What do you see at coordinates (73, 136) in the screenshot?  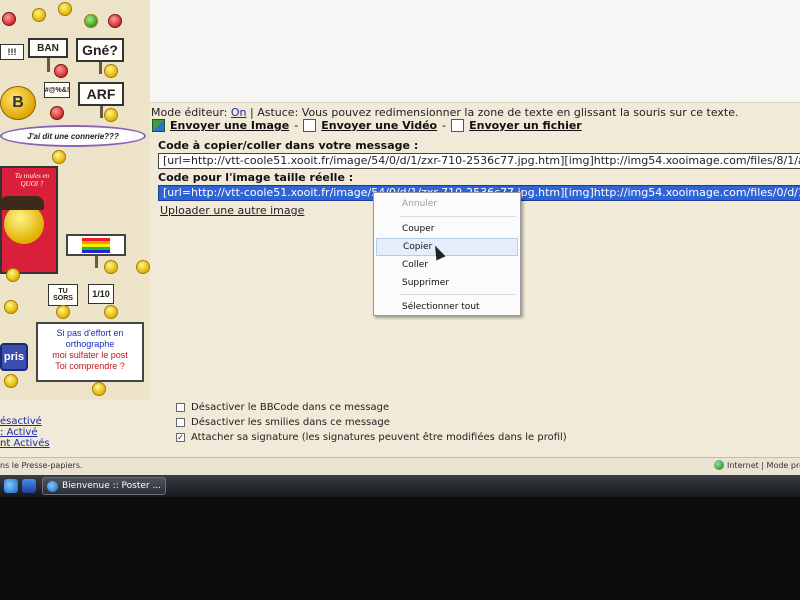 I see `smiley-connerie-bubble: J'ai dit une connerie???` at bounding box center [73, 136].